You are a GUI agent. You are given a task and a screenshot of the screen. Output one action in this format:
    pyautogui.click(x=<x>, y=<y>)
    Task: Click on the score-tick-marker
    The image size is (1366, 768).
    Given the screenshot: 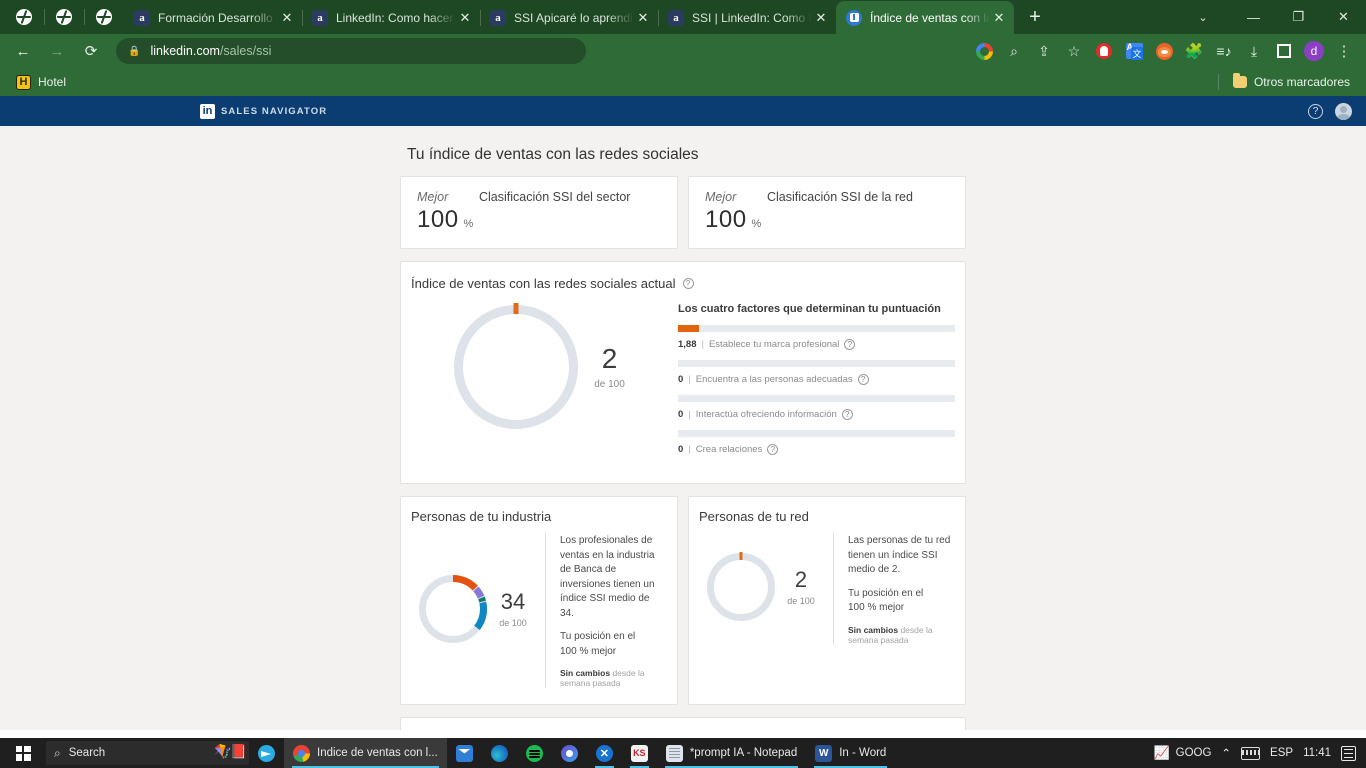 What is the action you would take?
    pyautogui.click(x=741, y=556)
    